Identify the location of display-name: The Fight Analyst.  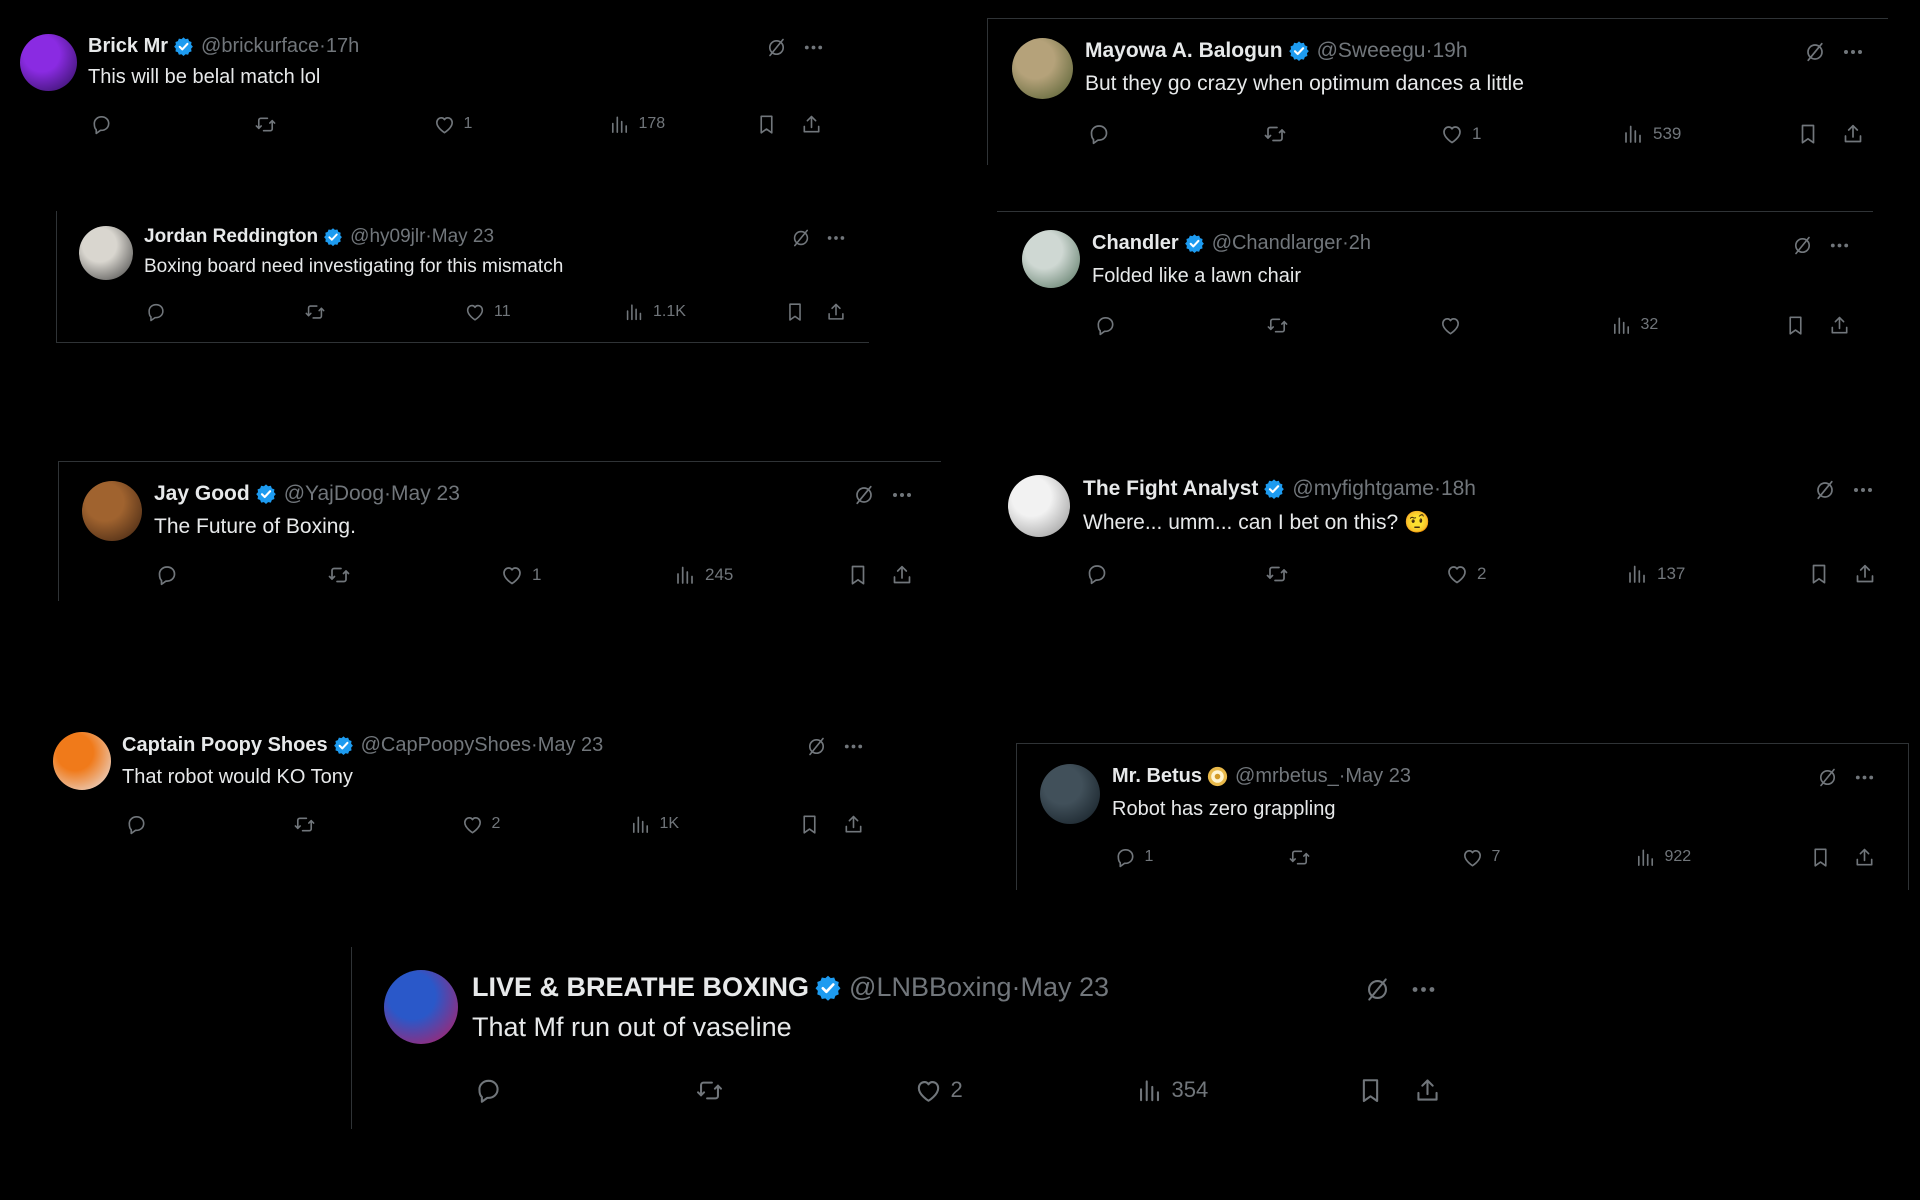
(1170, 489).